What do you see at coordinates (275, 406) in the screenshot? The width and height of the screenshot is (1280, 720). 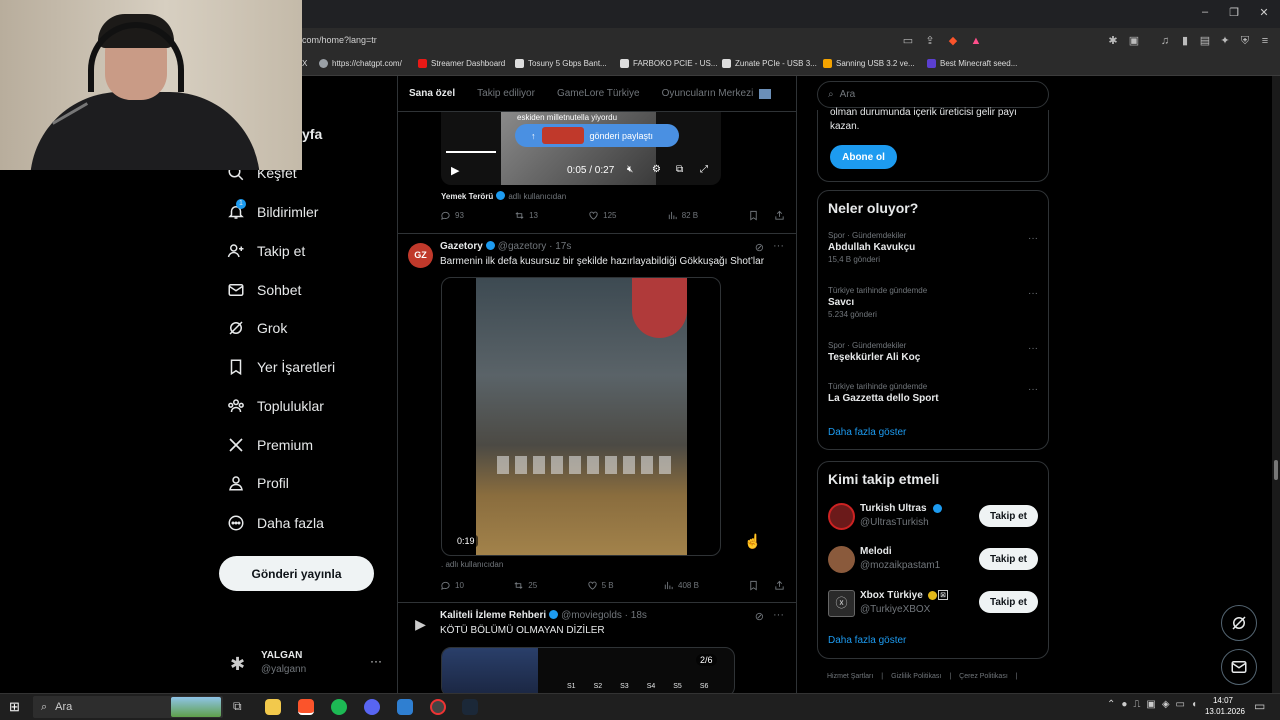 I see `nav-communities: Topluluklar` at bounding box center [275, 406].